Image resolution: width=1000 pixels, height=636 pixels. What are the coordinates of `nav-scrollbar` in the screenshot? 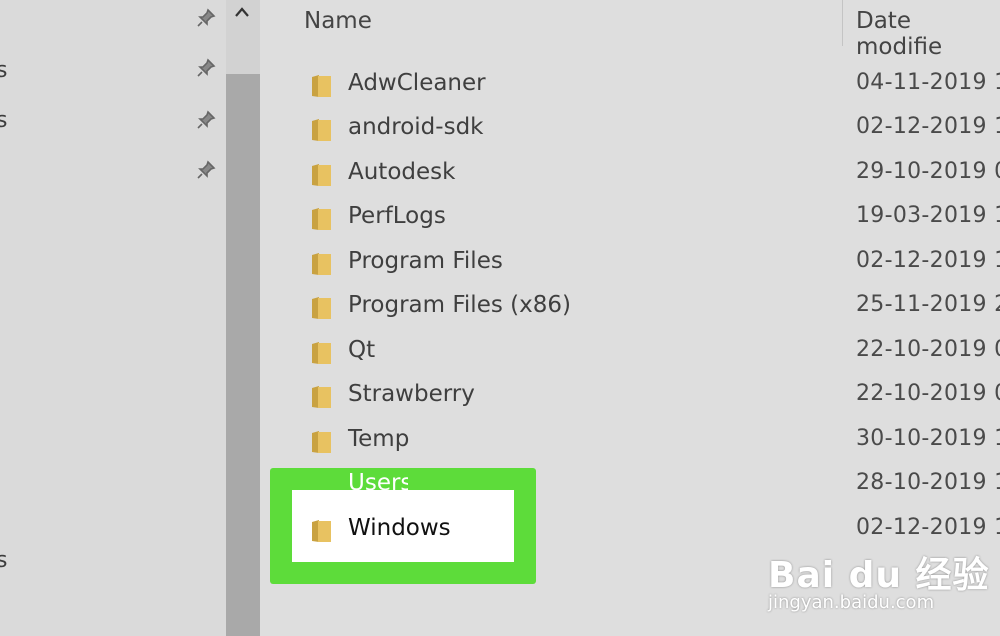 It's located at (243, 318).